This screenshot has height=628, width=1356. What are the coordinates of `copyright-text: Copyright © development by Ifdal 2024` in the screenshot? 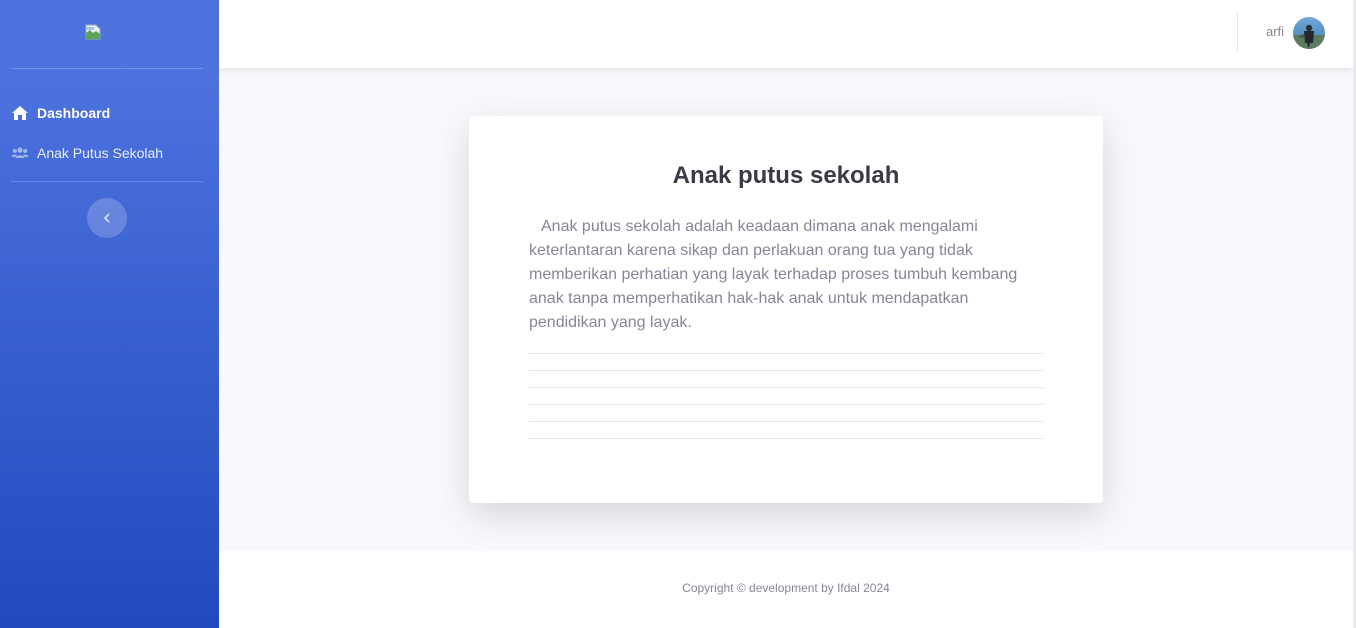 It's located at (786, 588).